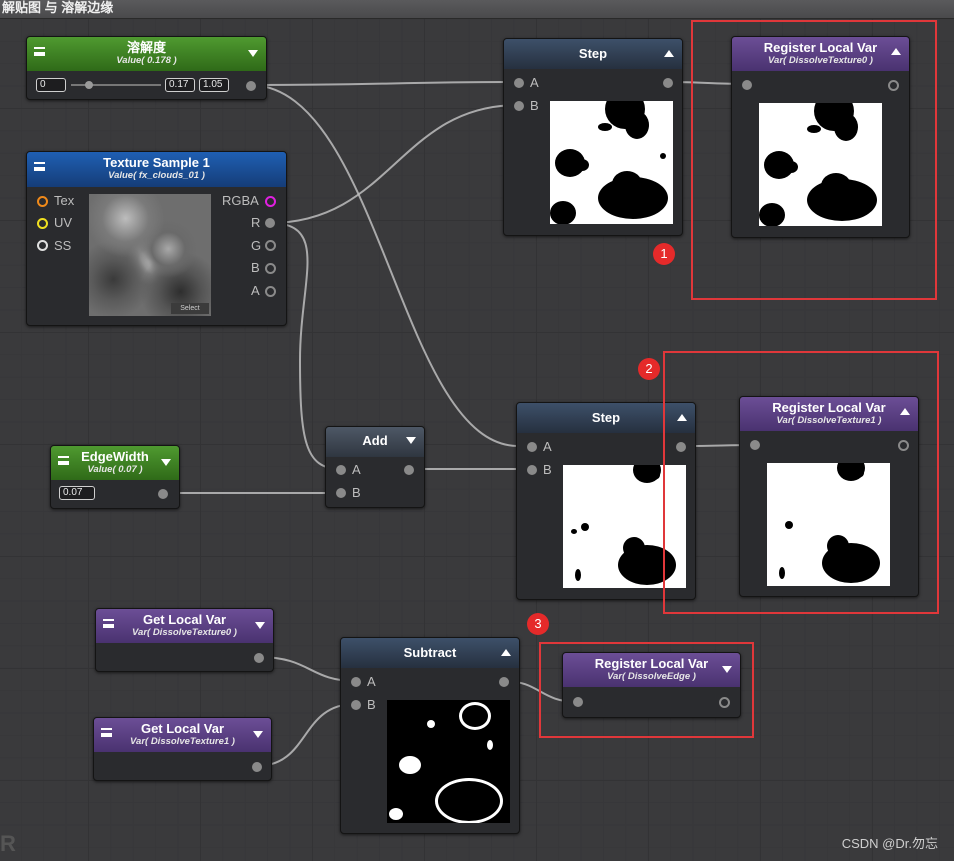 Image resolution: width=954 pixels, height=861 pixels. What do you see at coordinates (611, 162) in the screenshot?
I see `step1-preview` at bounding box center [611, 162].